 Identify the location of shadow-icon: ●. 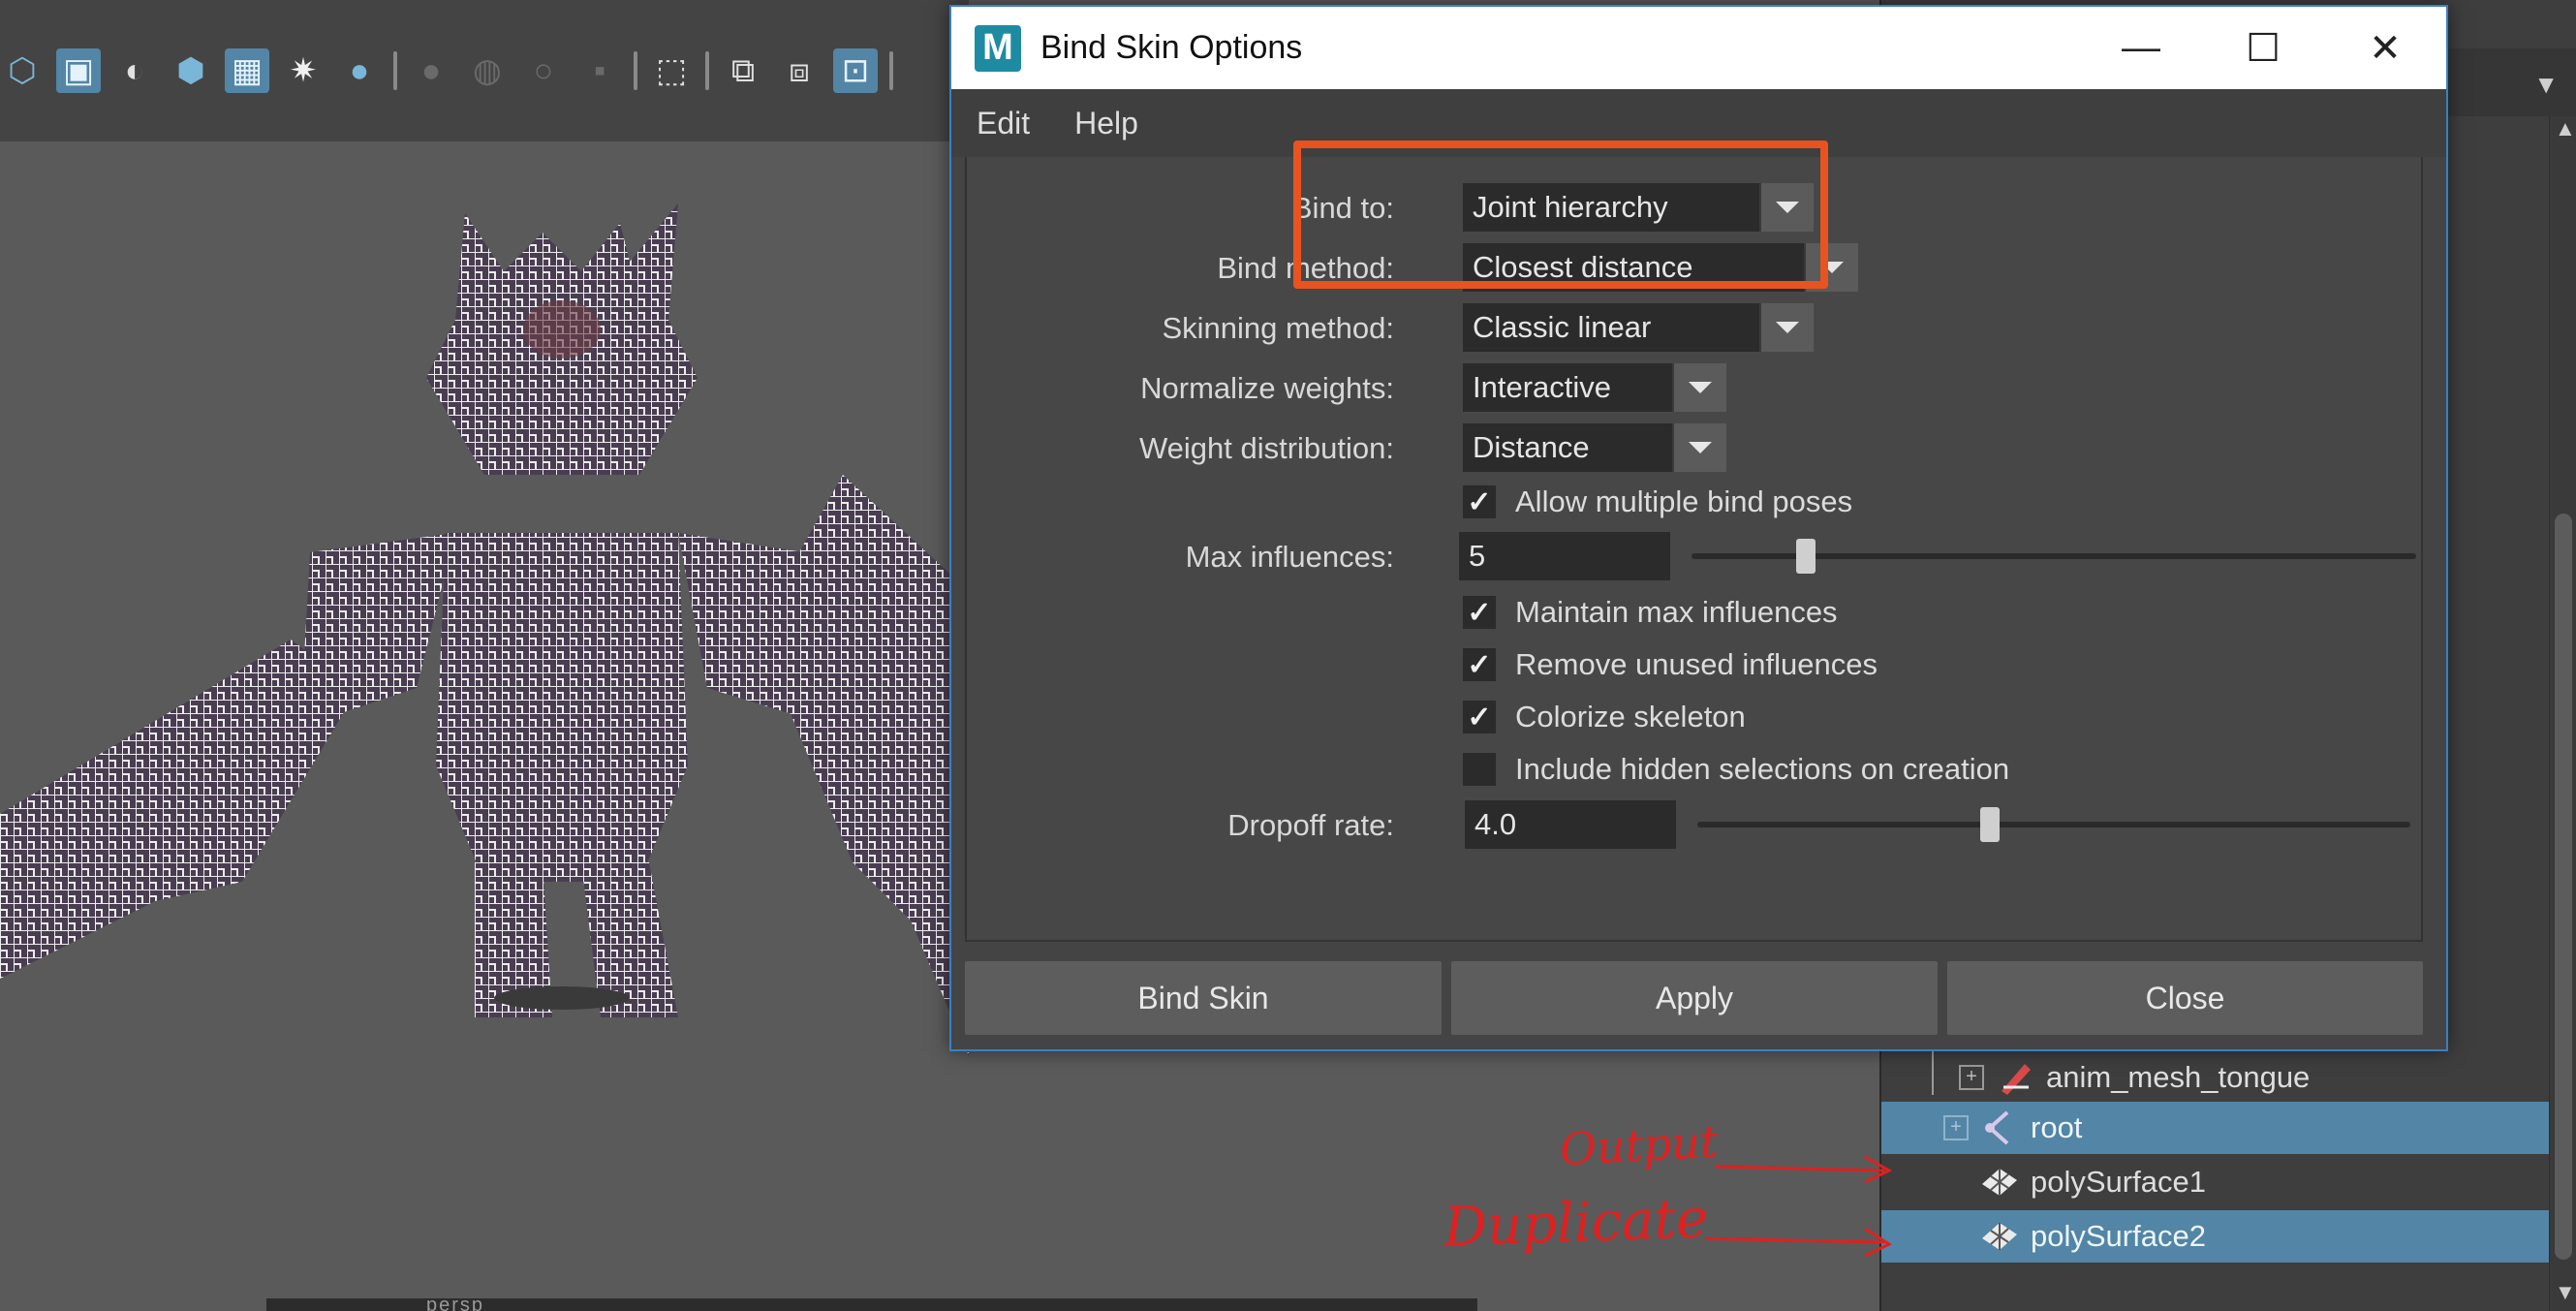
(359, 70).